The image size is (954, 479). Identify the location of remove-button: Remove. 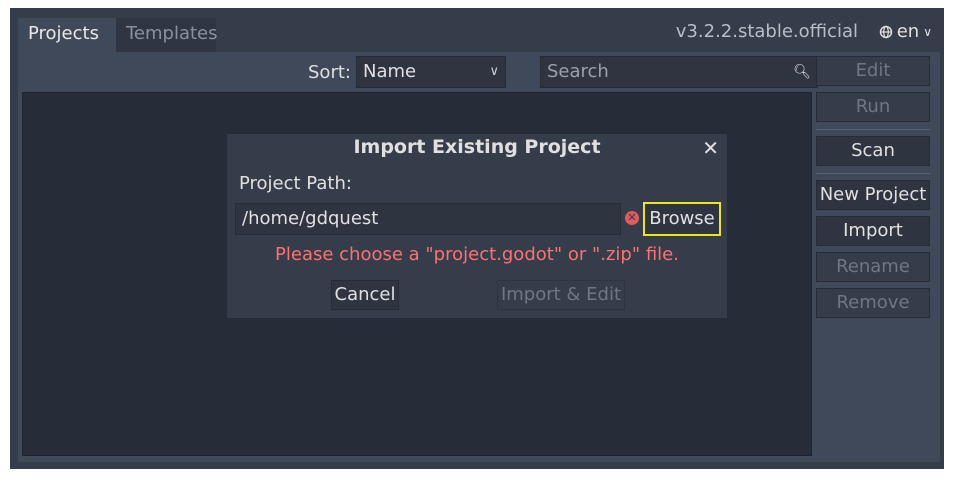
(873, 303).